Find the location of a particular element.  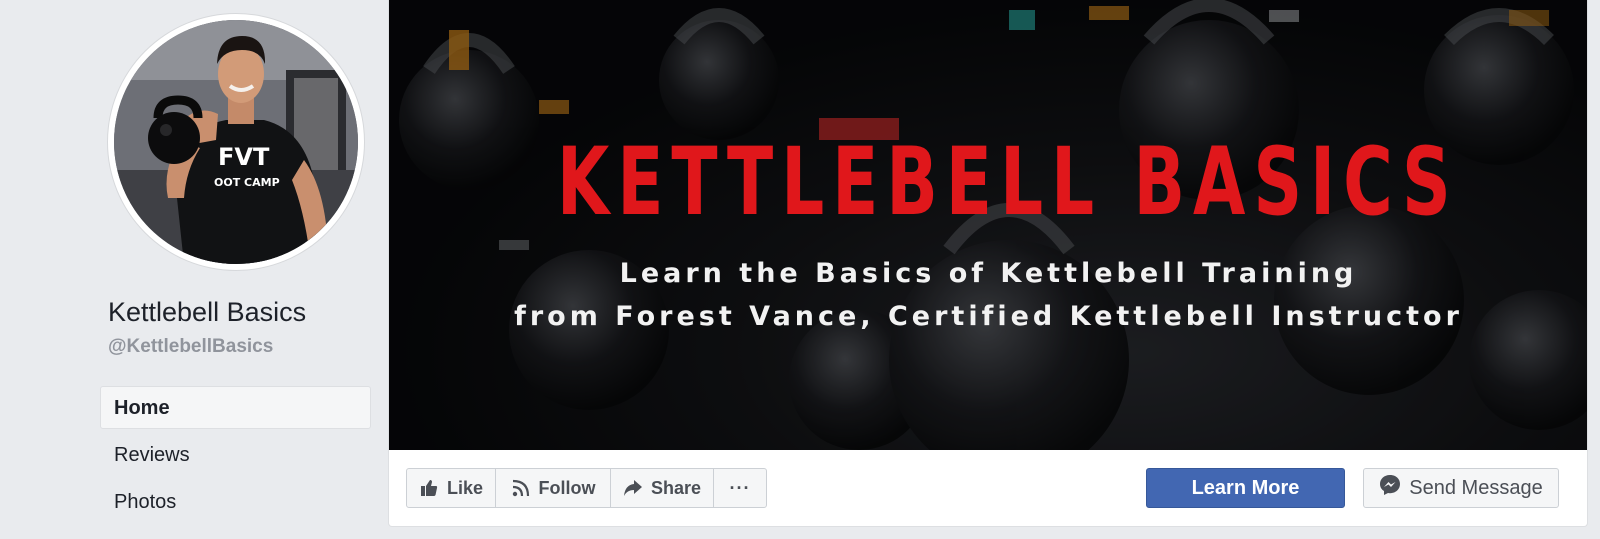

follow-button: Follow is located at coordinates (553, 488).